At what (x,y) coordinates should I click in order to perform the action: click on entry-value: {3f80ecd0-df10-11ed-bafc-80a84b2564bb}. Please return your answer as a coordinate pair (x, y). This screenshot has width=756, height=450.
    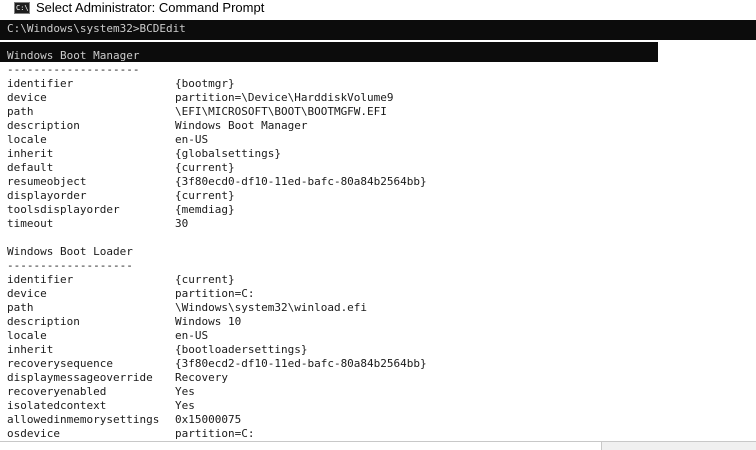
    Looking at the image, I should click on (301, 181).